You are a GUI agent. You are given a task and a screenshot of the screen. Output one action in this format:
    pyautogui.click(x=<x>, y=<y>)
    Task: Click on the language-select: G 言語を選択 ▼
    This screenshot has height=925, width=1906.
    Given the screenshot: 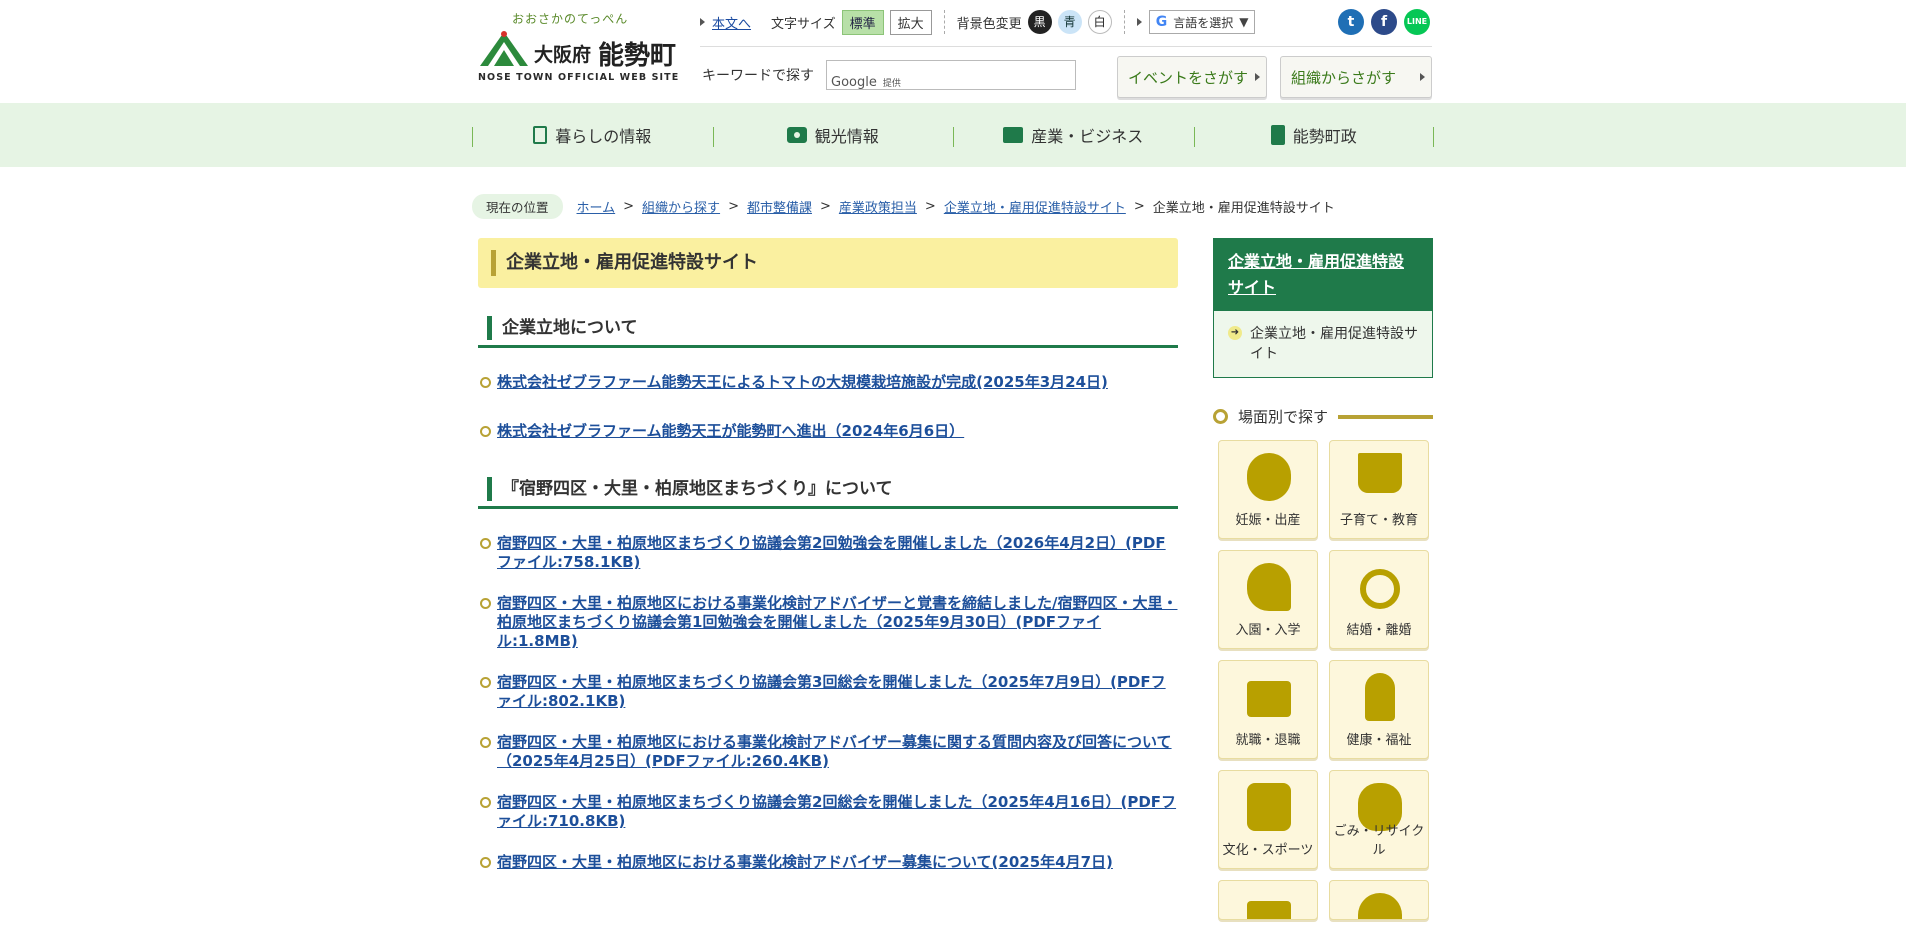 What is the action you would take?
    pyautogui.click(x=1202, y=22)
    